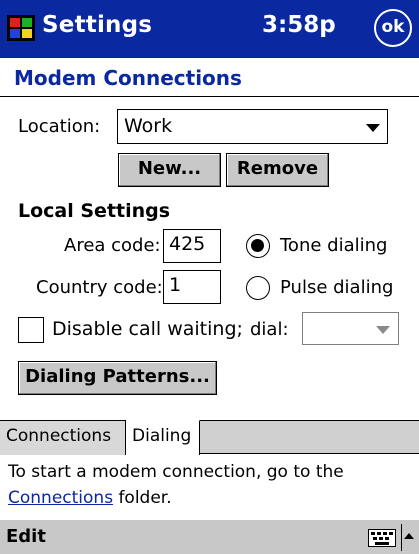 This screenshot has width=419, height=554. What do you see at coordinates (258, 288) in the screenshot?
I see `pulse-dialing-radio` at bounding box center [258, 288].